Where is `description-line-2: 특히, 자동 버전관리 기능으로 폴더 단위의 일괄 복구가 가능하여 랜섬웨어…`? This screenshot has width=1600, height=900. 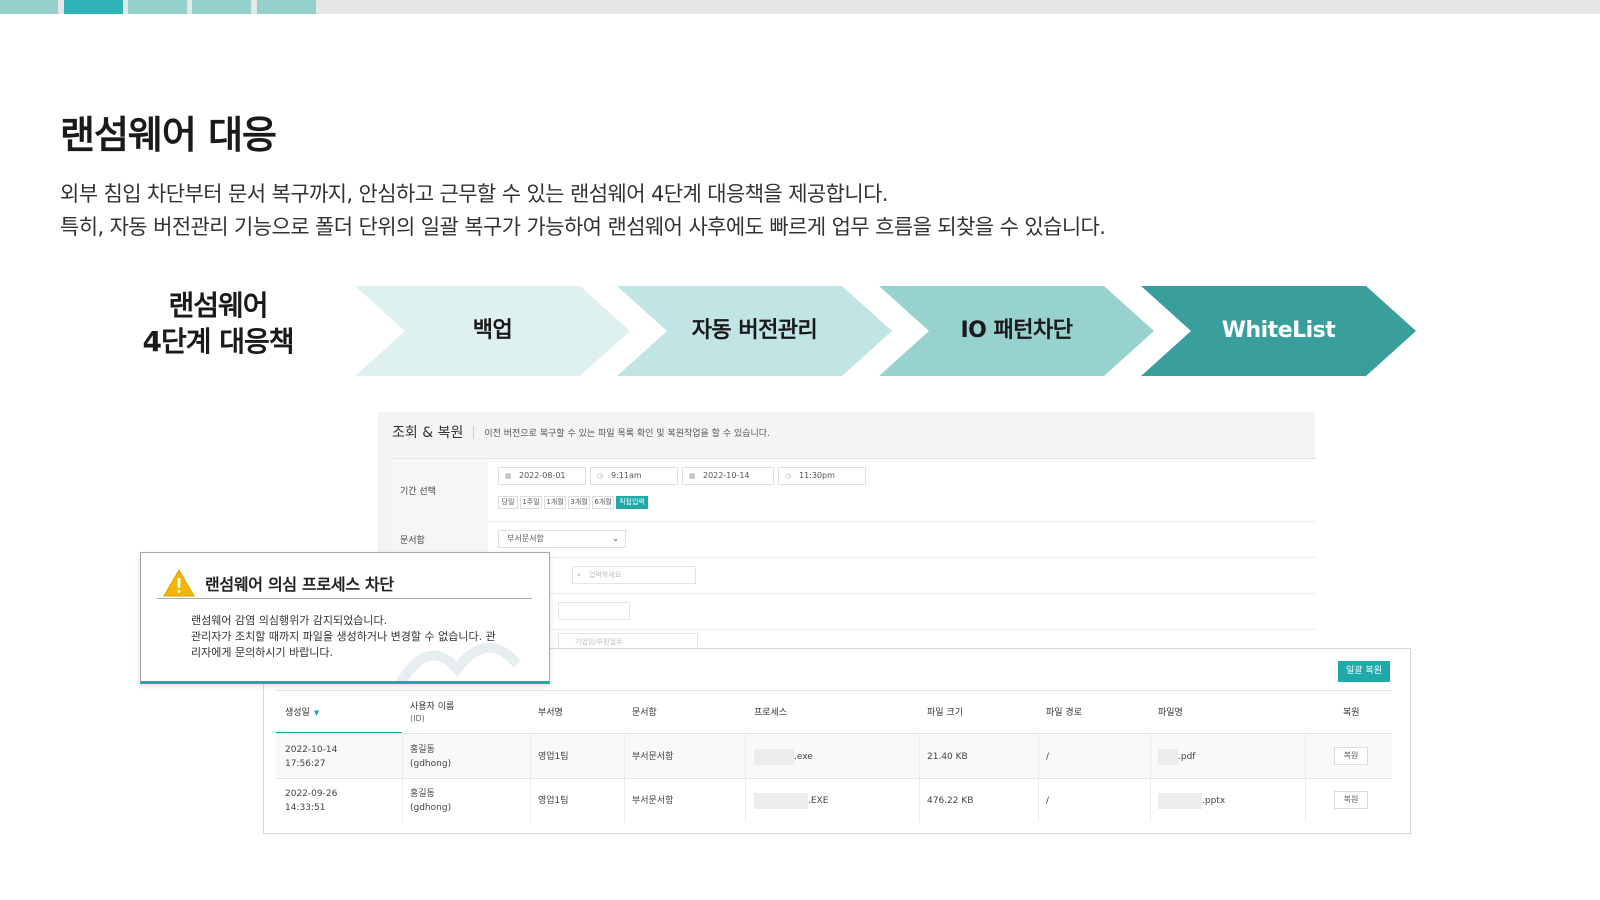
description-line-2: 특히, 자동 버전관리 기능으로 폴더 단위의 일괄 복구가 가능하여 랜섬웨어… is located at coordinates (583, 227).